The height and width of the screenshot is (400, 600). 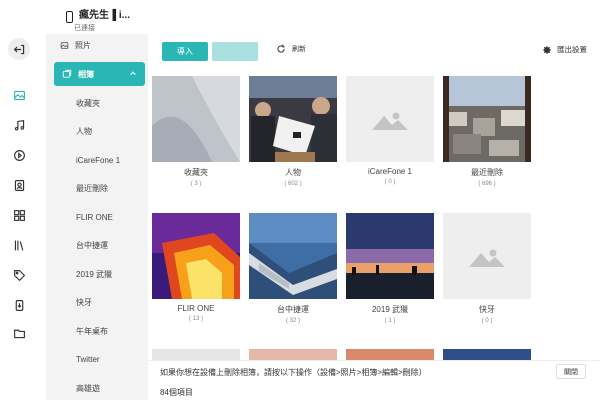 I want to click on play-icon, so click(x=19, y=155).